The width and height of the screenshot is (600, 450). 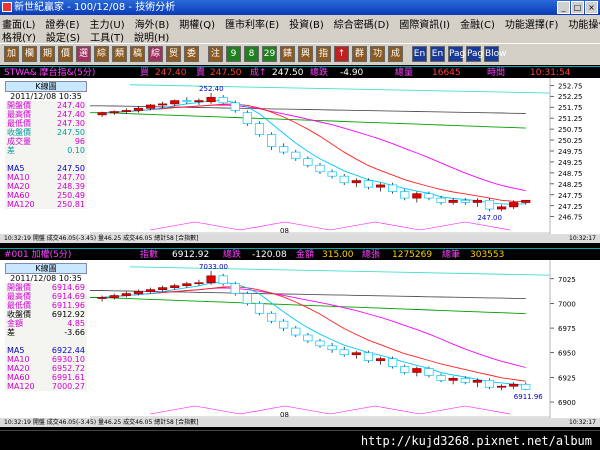 I want to click on toolbar-button: 類, so click(x=119, y=54).